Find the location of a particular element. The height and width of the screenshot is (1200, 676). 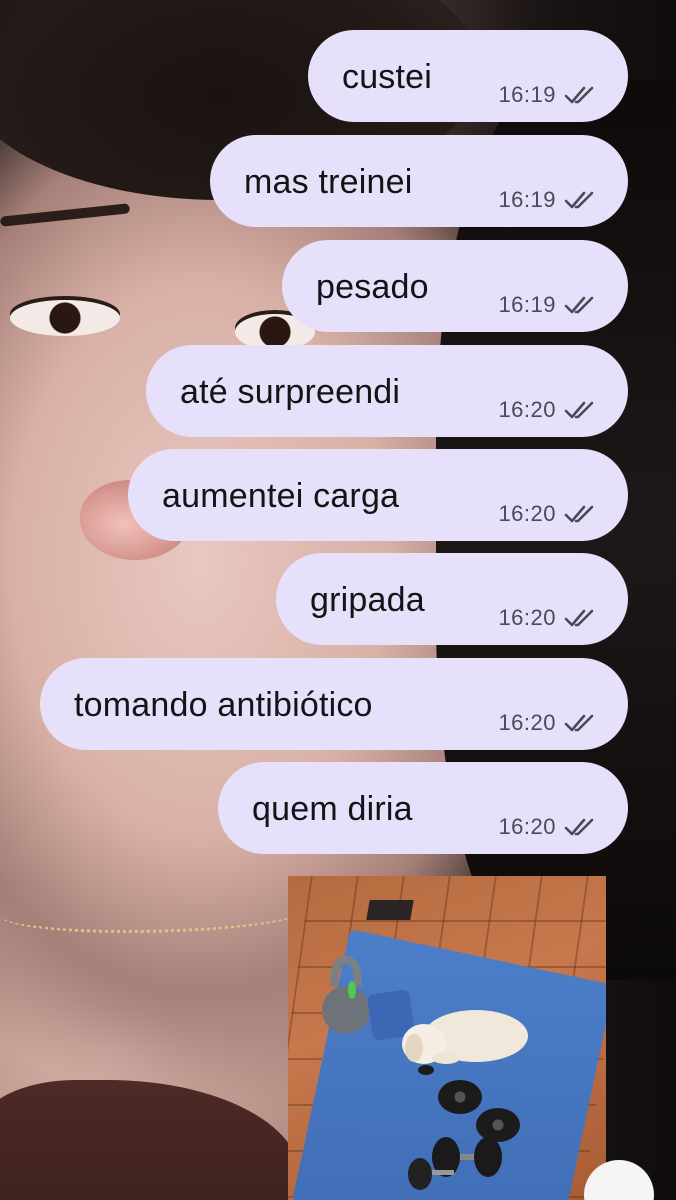

weight-plate is located at coordinates (460, 1097).